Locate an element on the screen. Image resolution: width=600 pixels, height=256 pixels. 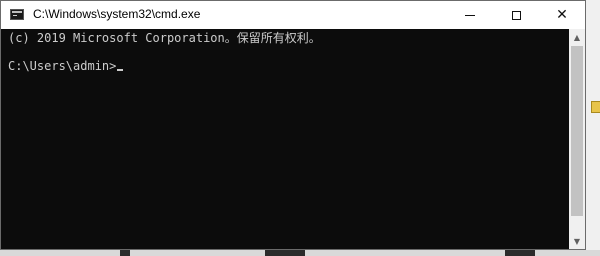
close-icon: ✕ is located at coordinates (562, 15).